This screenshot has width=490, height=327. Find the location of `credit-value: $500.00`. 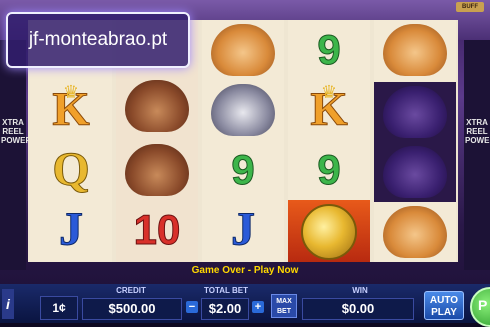

credit-value: $500.00 is located at coordinates (132, 309).